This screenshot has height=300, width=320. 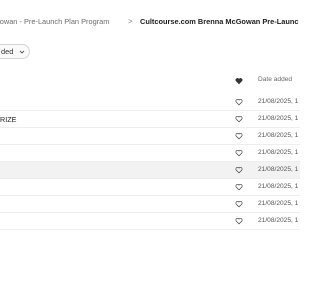 I want to click on row-title: RIZE, so click(x=8, y=119).